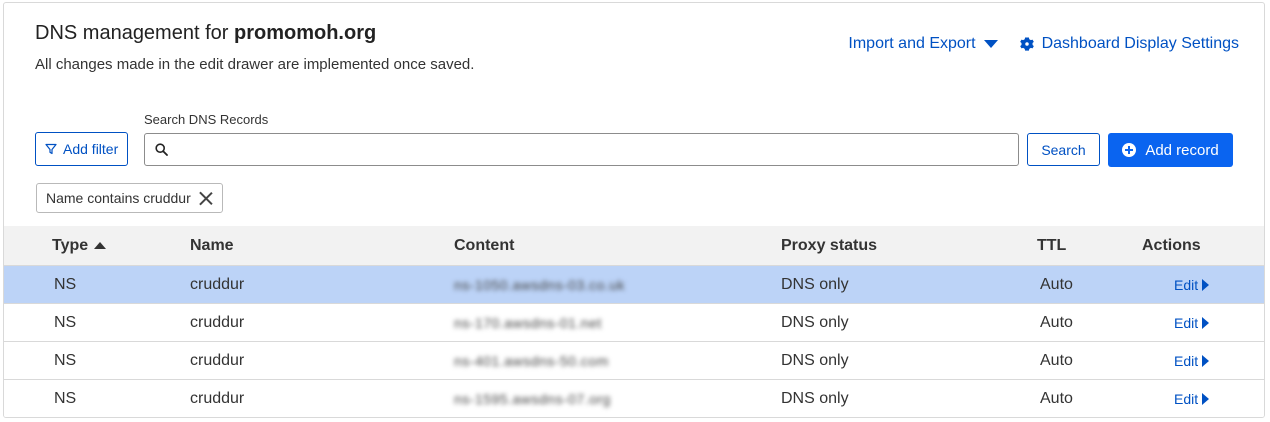 The width and height of the screenshot is (1270, 422). I want to click on page-title-prefix: DNS management for, so click(132, 33).